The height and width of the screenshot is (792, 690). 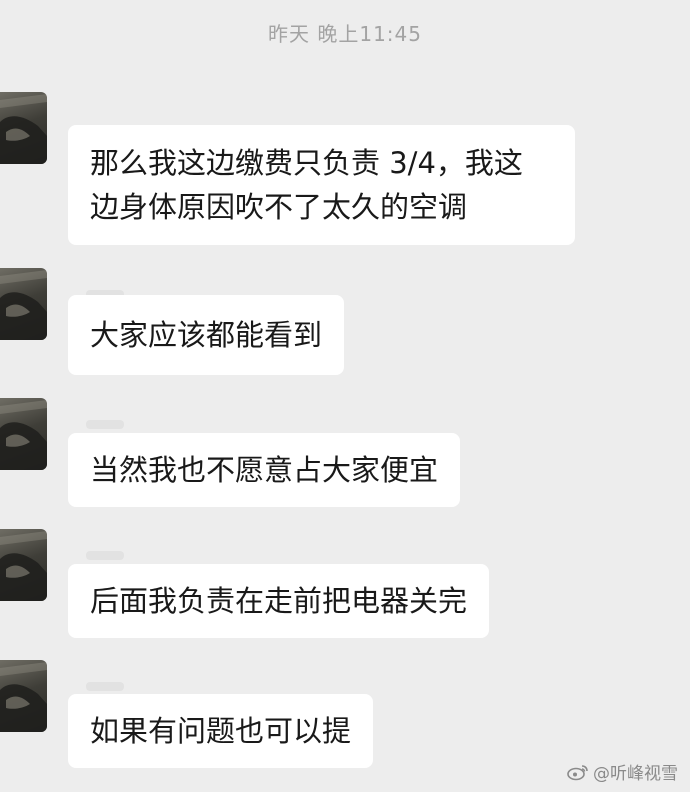 I want to click on watermark-text: @听峰视雪, so click(x=635, y=774).